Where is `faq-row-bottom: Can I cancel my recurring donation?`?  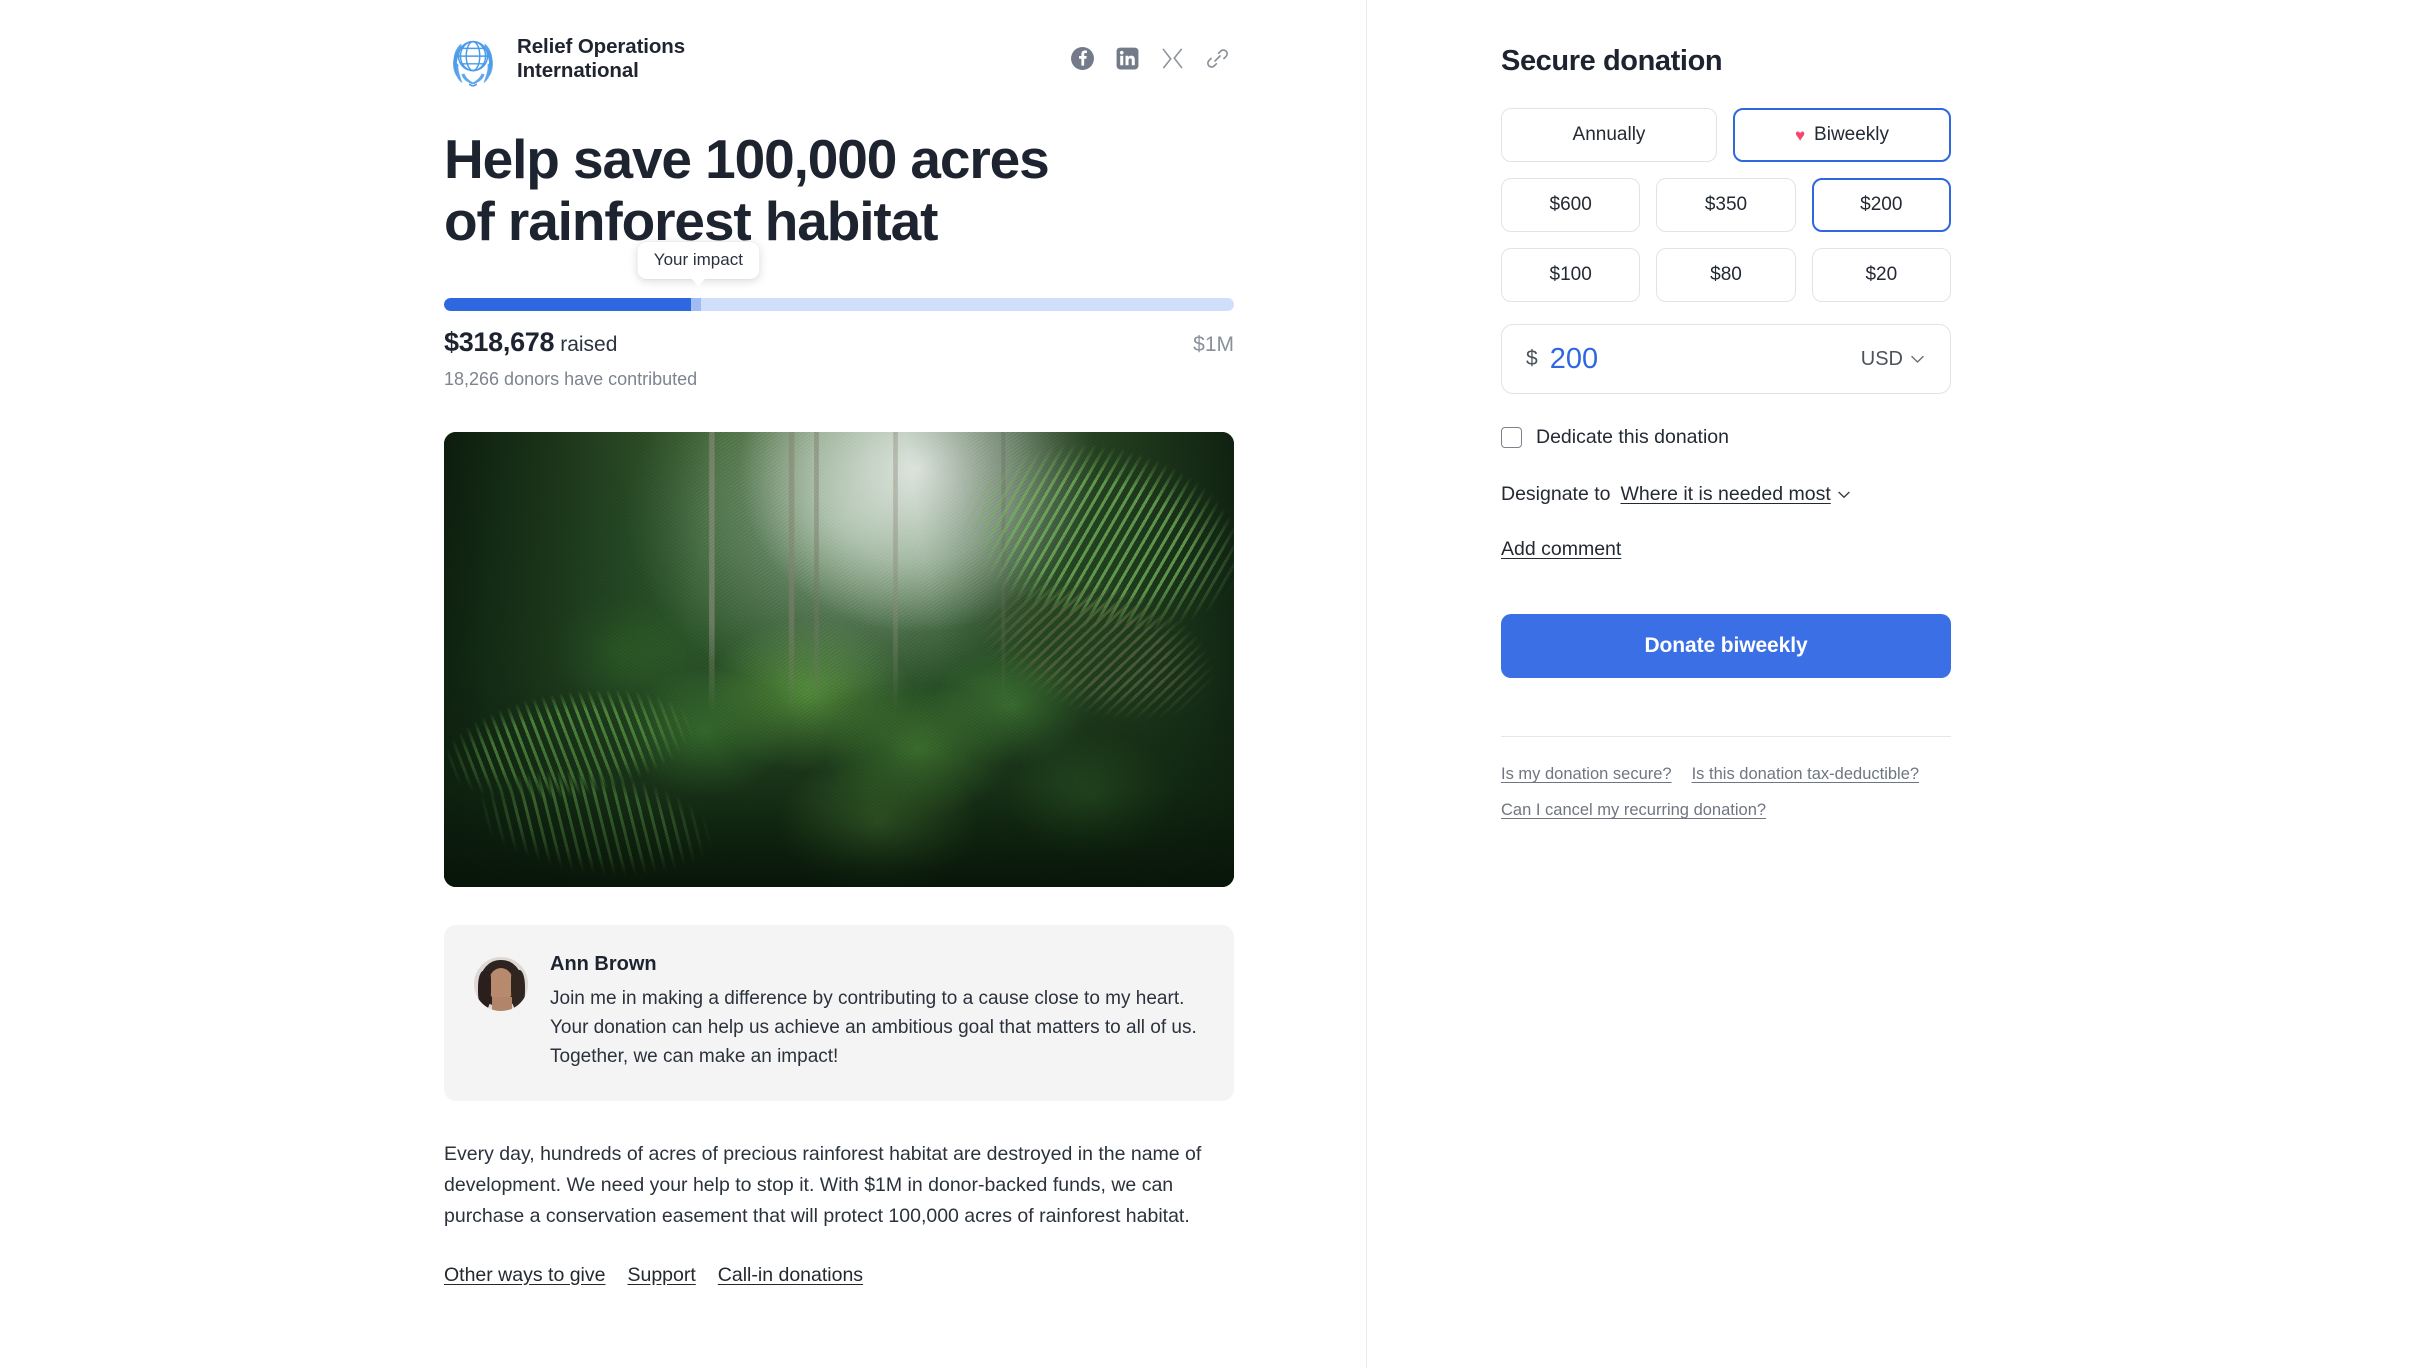
faq-row-bottom: Can I cancel my recurring donation? is located at coordinates (1726, 819).